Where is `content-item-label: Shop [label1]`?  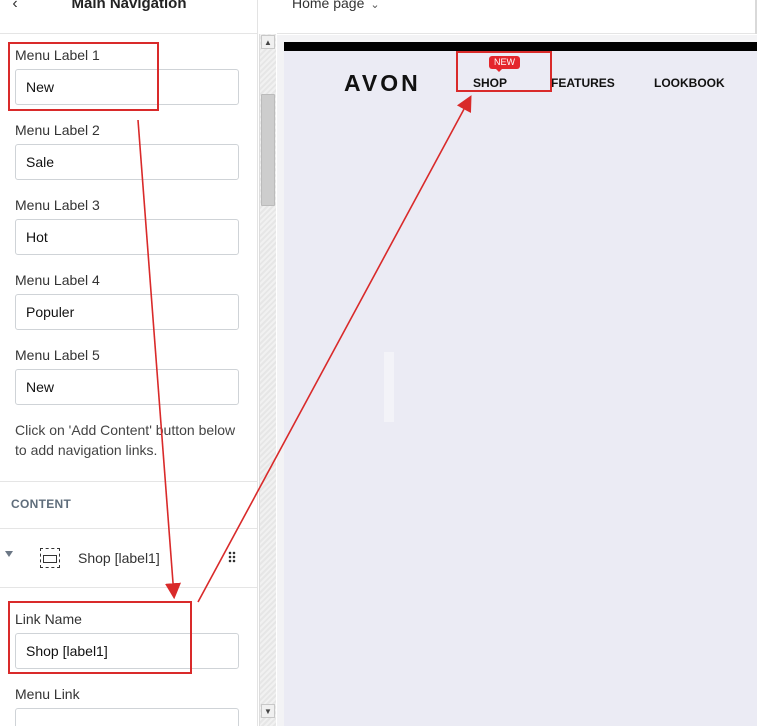
content-item-label: Shop [label1] is located at coordinates (119, 558).